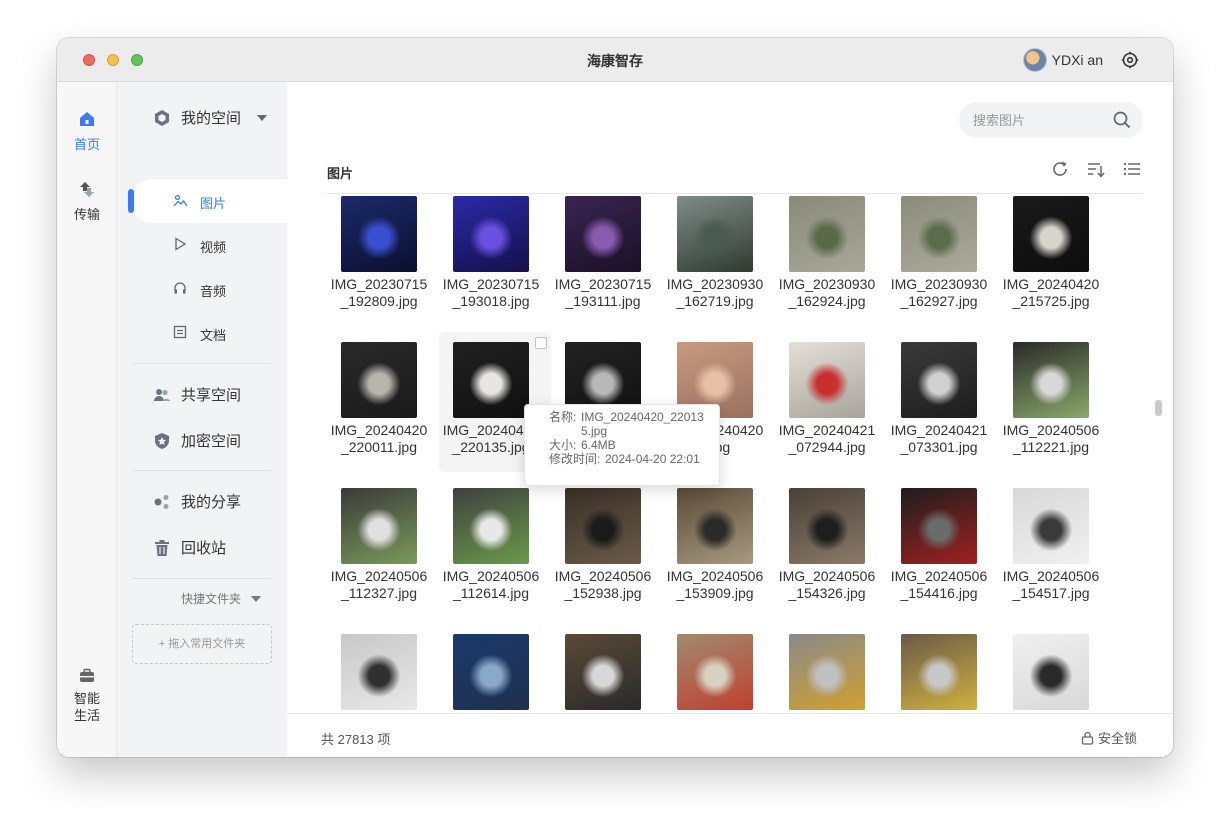 Image resolution: width=1230 pixels, height=832 pixels. What do you see at coordinates (615, 61) in the screenshot?
I see `window-title: 海康智存` at bounding box center [615, 61].